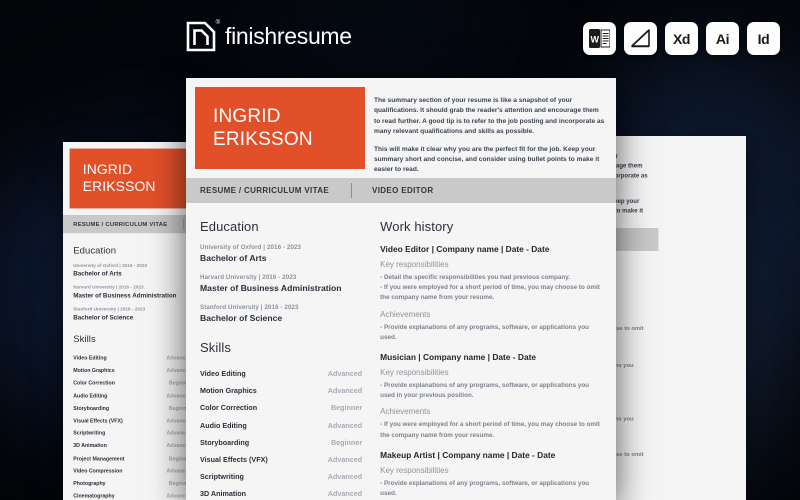 This screenshot has width=800, height=500. What do you see at coordinates (131, 420) in the screenshot?
I see `skill-row: Visual Effects (VFX) Advanced` at bounding box center [131, 420].